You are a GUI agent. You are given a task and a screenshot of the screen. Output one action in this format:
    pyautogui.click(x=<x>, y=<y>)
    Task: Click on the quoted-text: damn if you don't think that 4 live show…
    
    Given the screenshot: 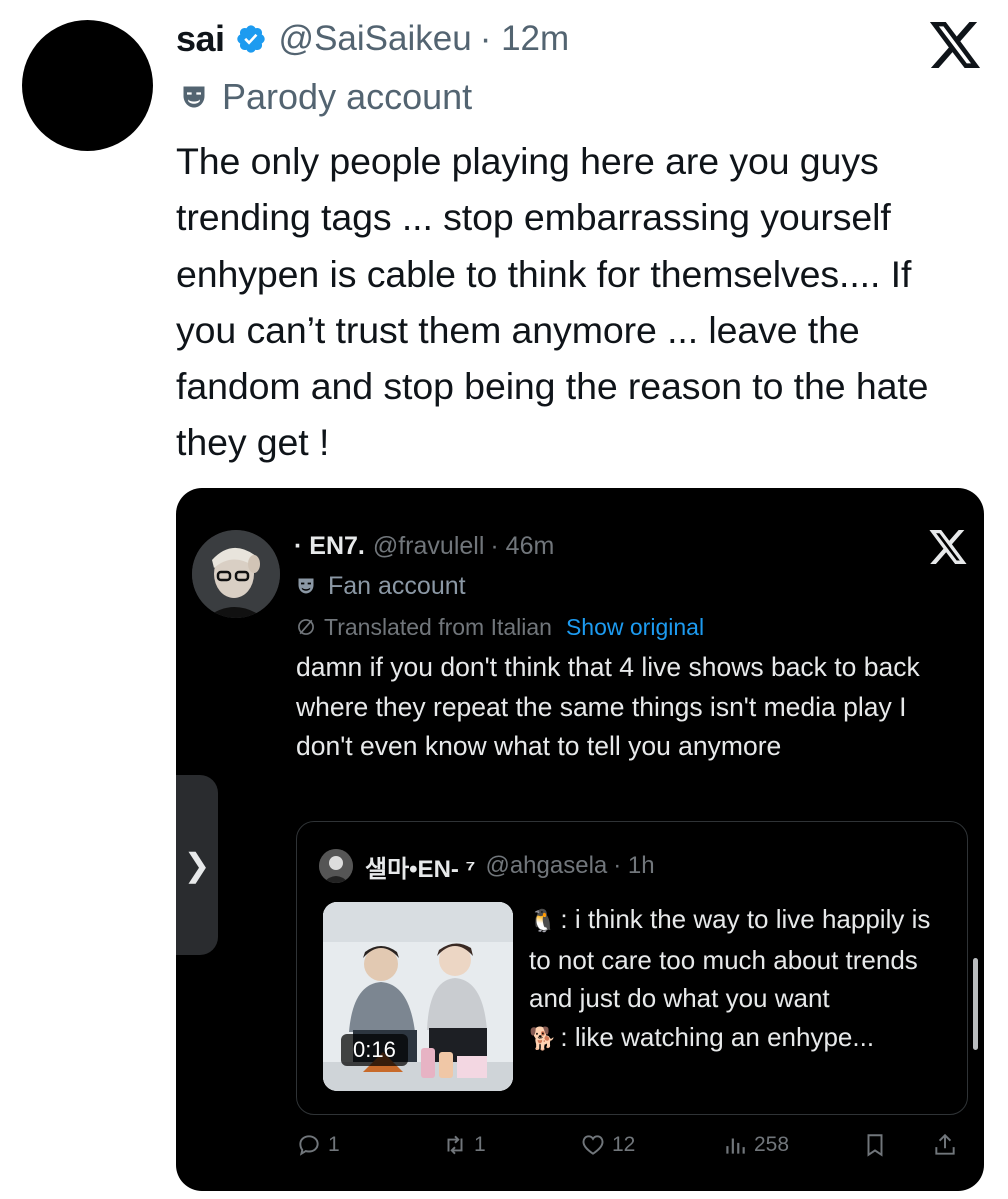 What is the action you would take?
    pyautogui.click(x=608, y=706)
    